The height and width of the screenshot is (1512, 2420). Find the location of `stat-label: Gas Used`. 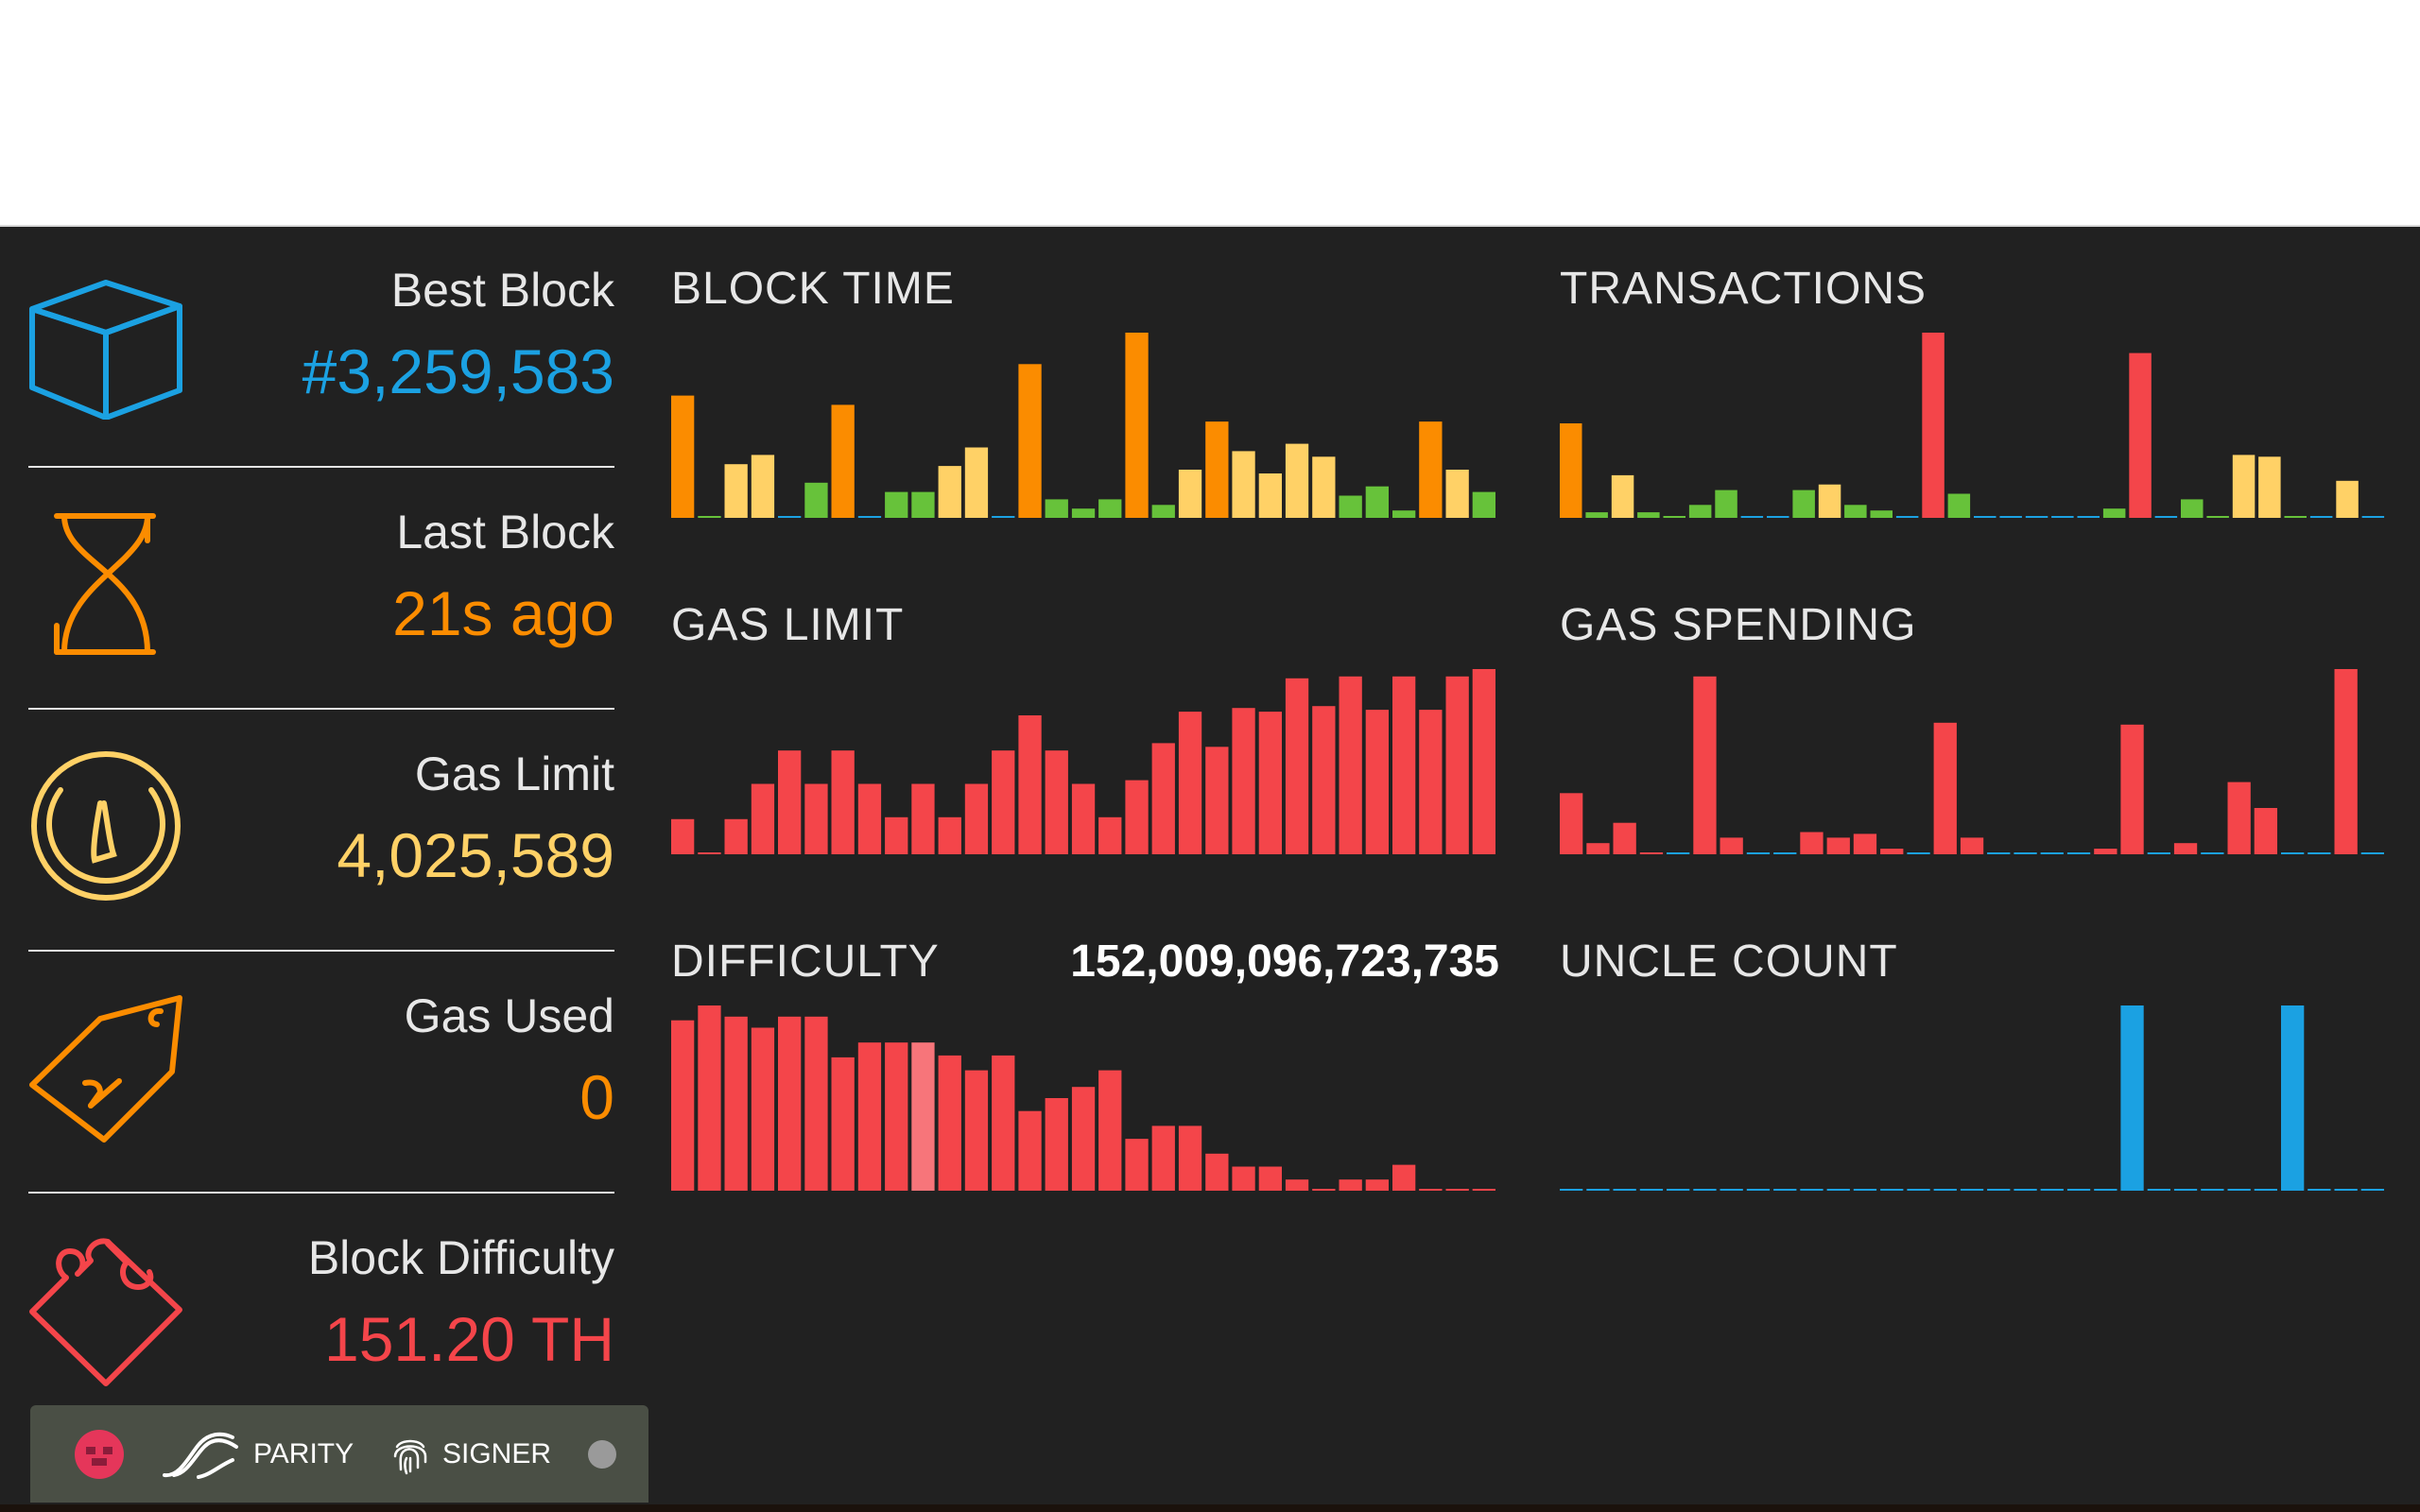

stat-label: Gas Used is located at coordinates (509, 1015).